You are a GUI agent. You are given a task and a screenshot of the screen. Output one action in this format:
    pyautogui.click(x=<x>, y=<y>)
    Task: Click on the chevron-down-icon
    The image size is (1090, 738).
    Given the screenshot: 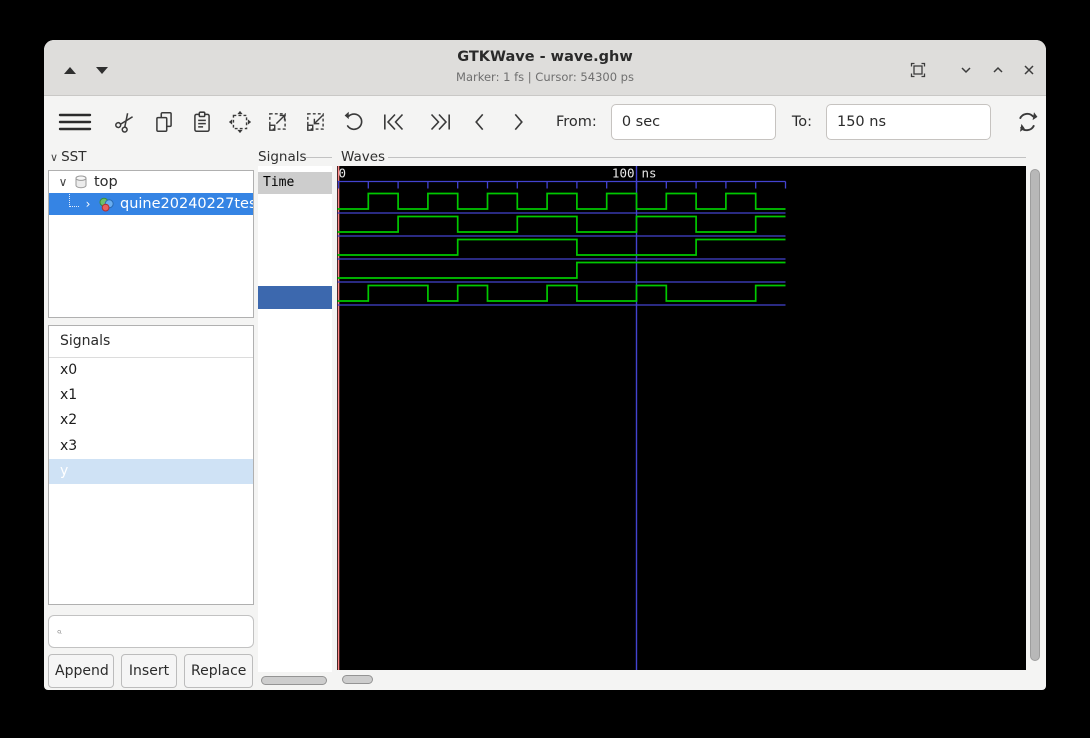 What is the action you would take?
    pyautogui.click(x=966, y=70)
    